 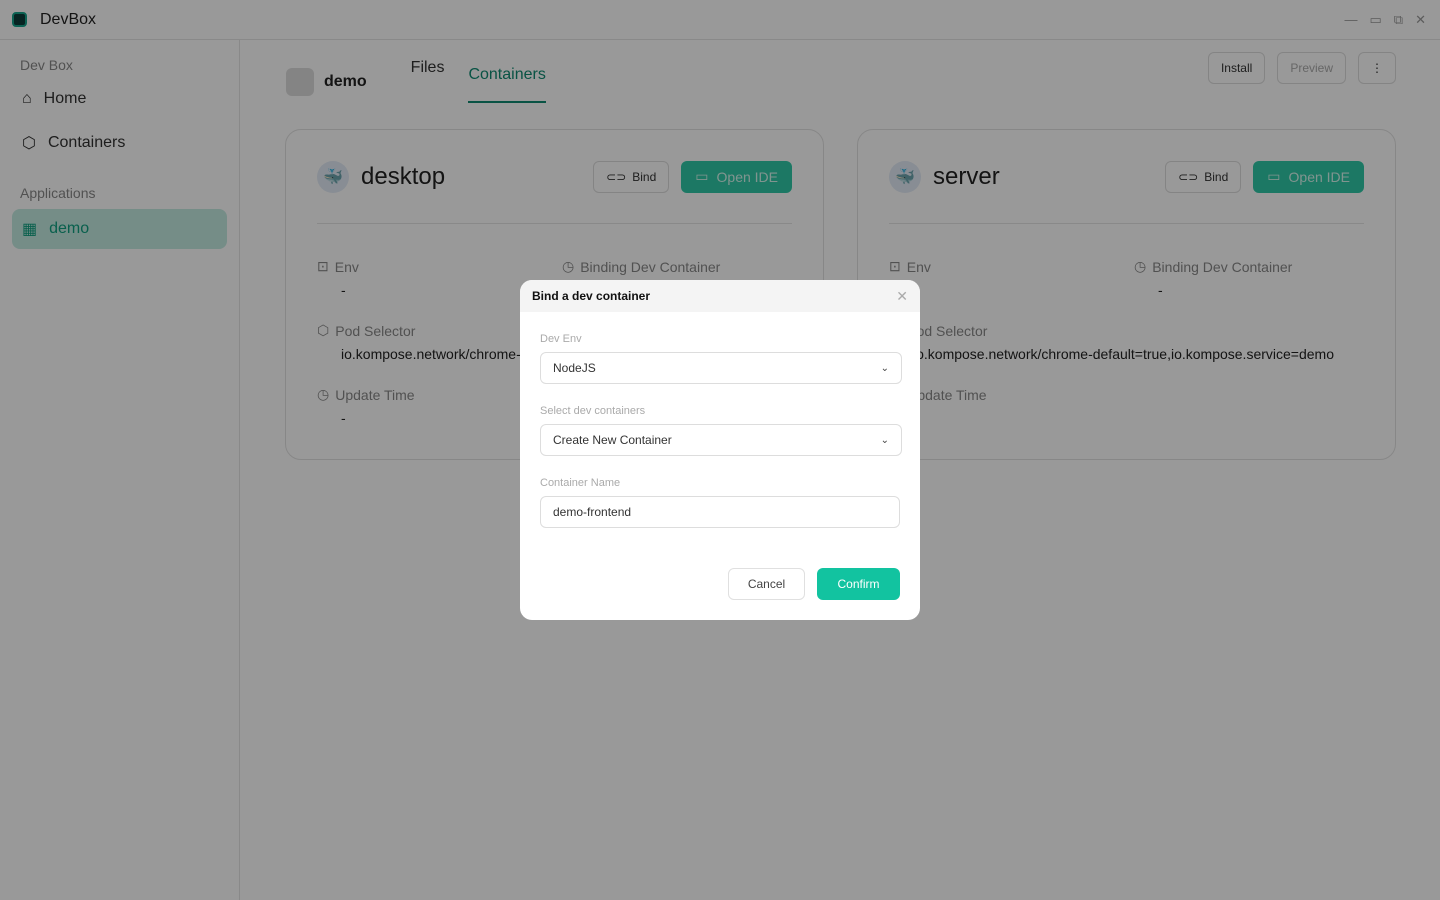 What do you see at coordinates (591, 296) in the screenshot?
I see `dialog-title: Bind a dev container` at bounding box center [591, 296].